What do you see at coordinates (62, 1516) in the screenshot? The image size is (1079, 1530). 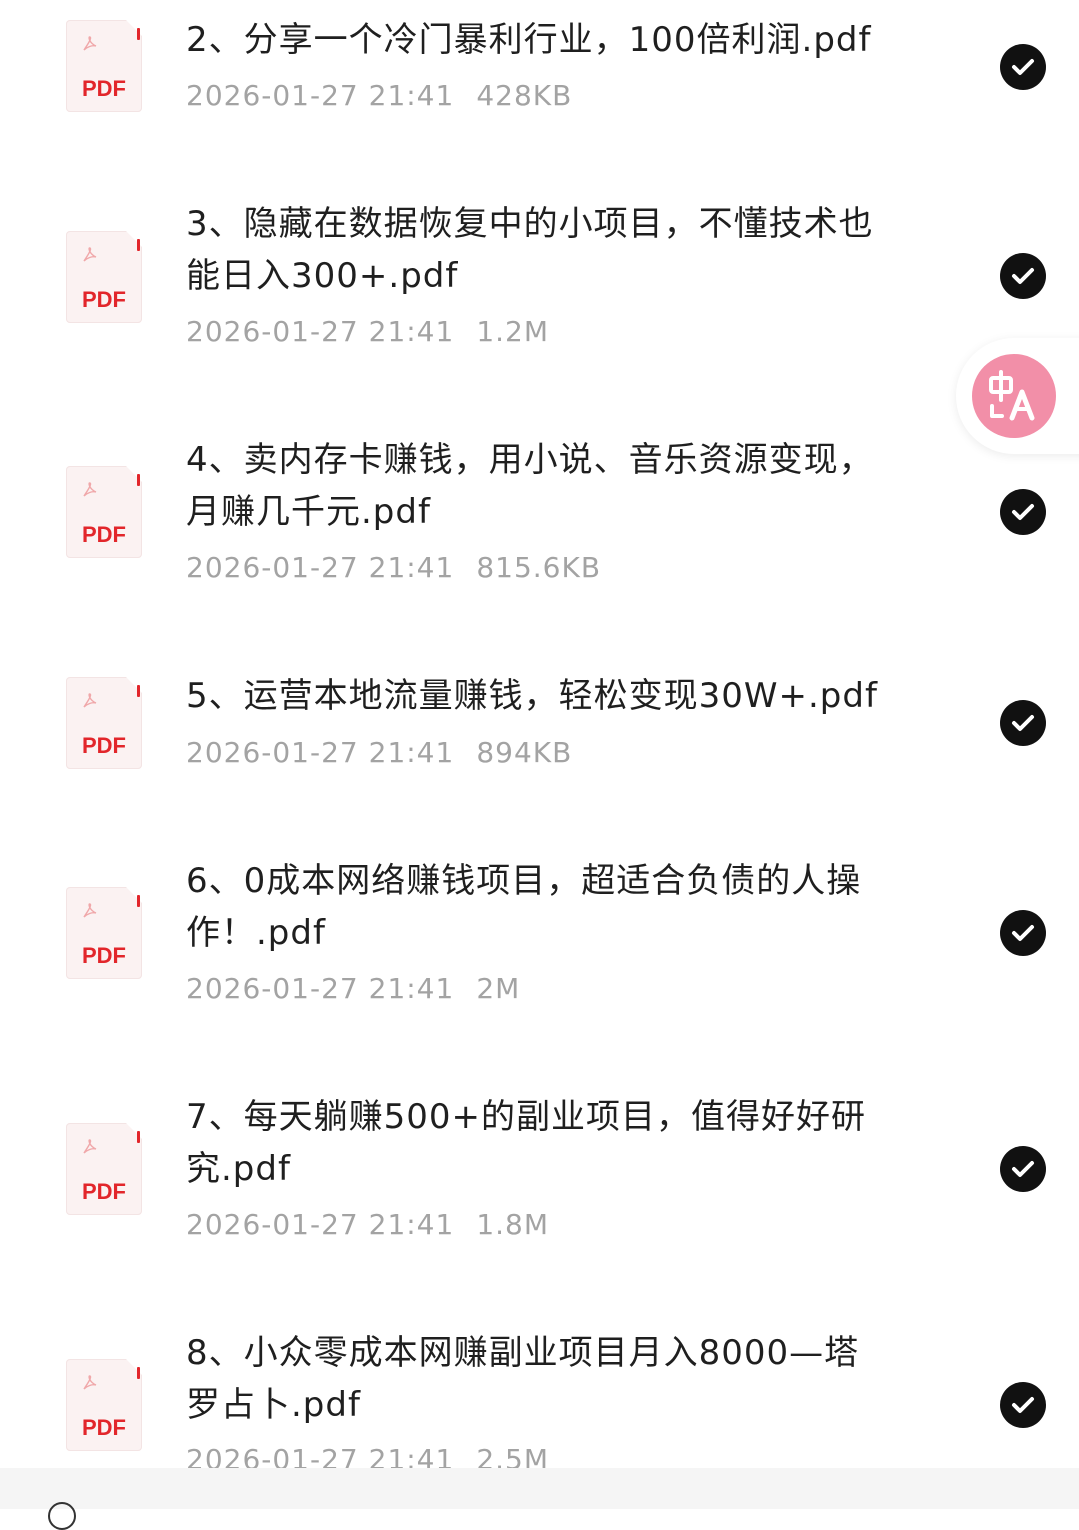 I see `info-icon` at bounding box center [62, 1516].